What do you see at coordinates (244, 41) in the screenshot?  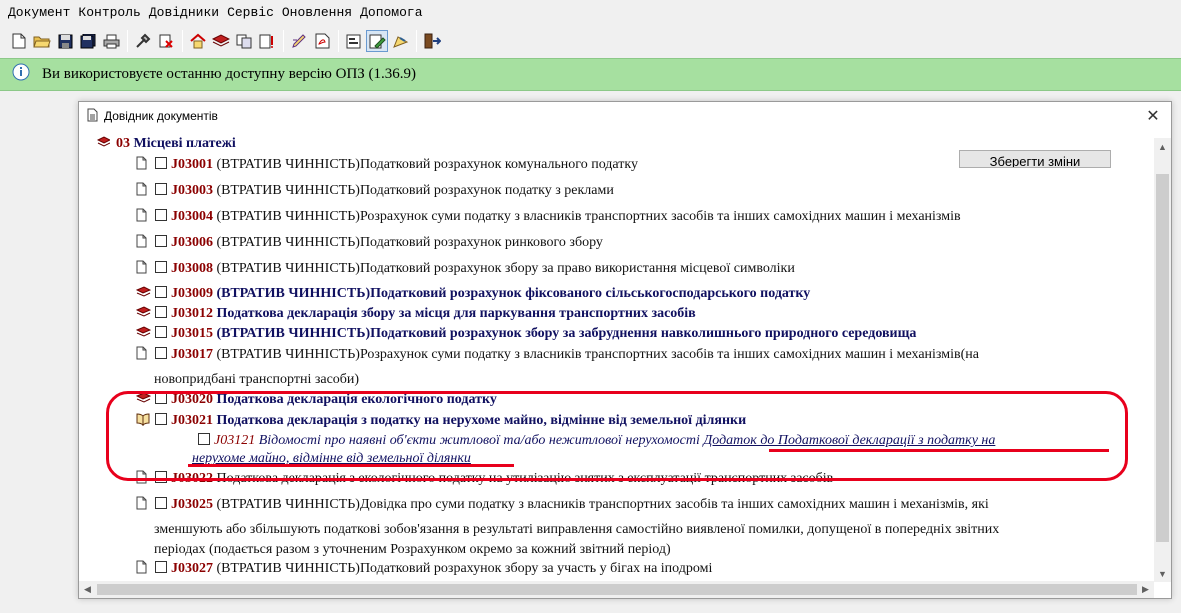 I see `copy-icon` at bounding box center [244, 41].